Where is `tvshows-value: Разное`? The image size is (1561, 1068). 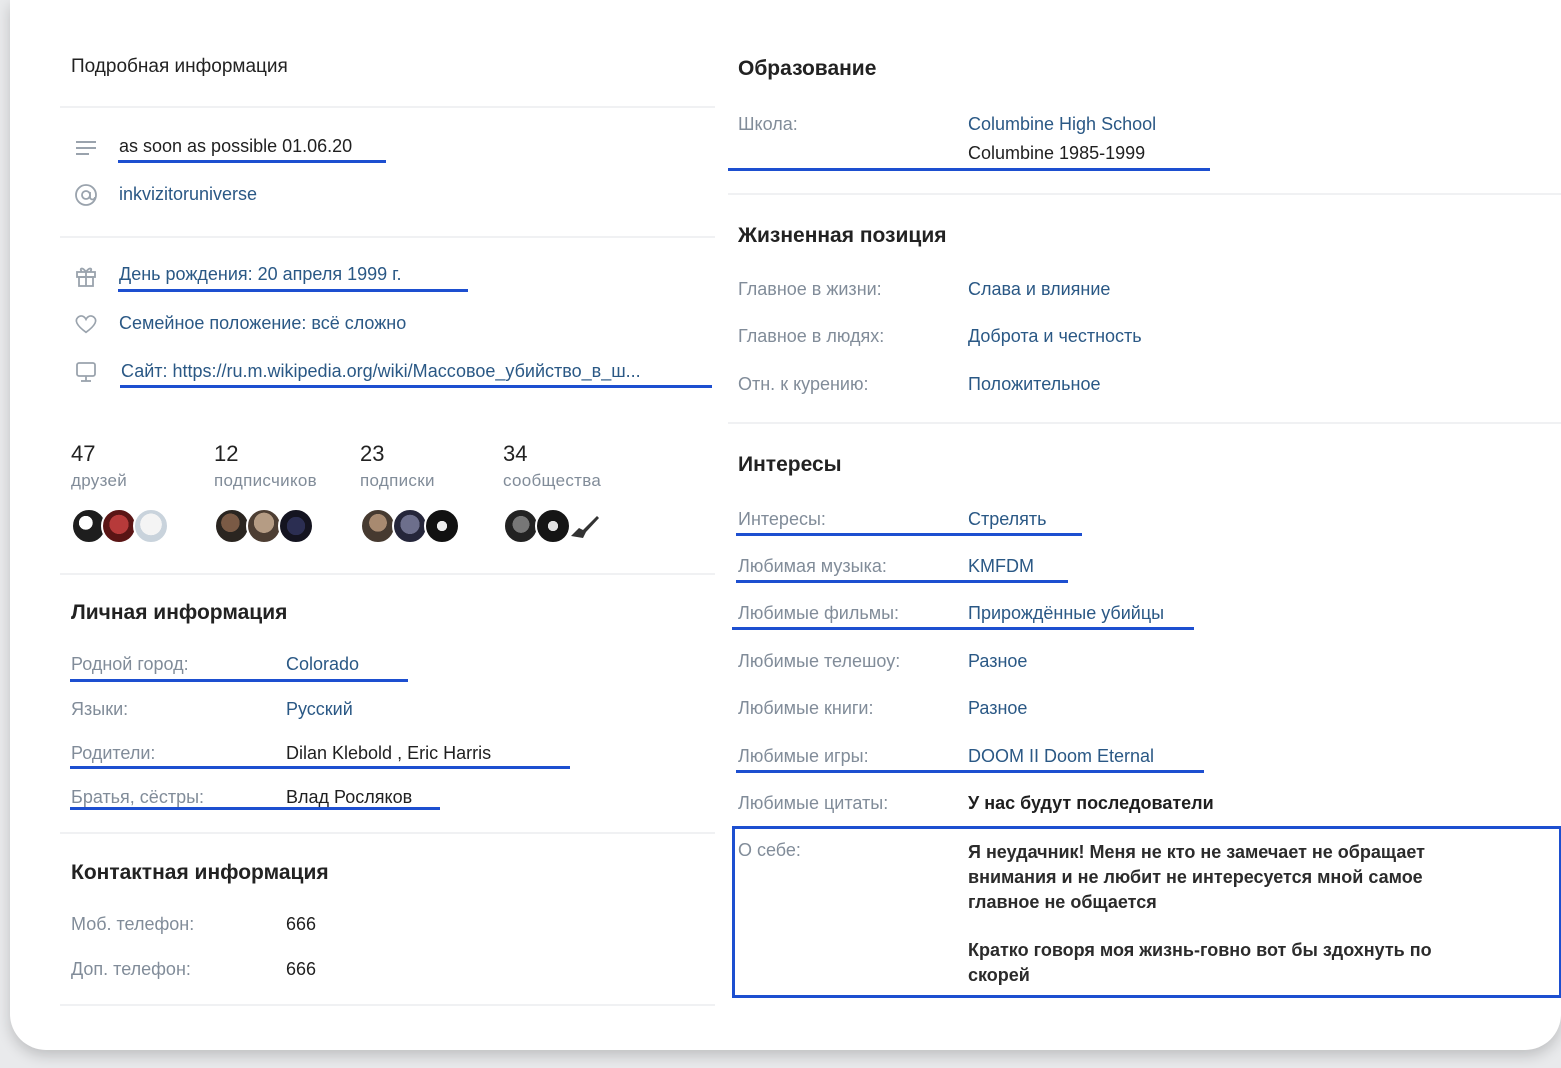
tvshows-value: Разное is located at coordinates (997, 661).